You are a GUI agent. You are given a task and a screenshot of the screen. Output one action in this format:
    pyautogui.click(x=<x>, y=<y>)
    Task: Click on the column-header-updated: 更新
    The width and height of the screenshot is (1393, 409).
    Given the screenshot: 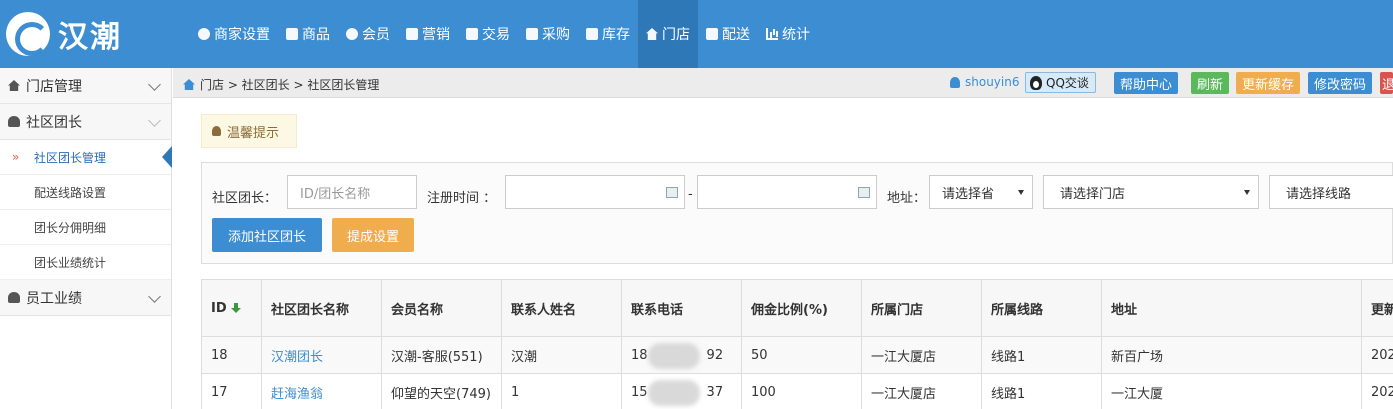 What is the action you would take?
    pyautogui.click(x=1377, y=308)
    